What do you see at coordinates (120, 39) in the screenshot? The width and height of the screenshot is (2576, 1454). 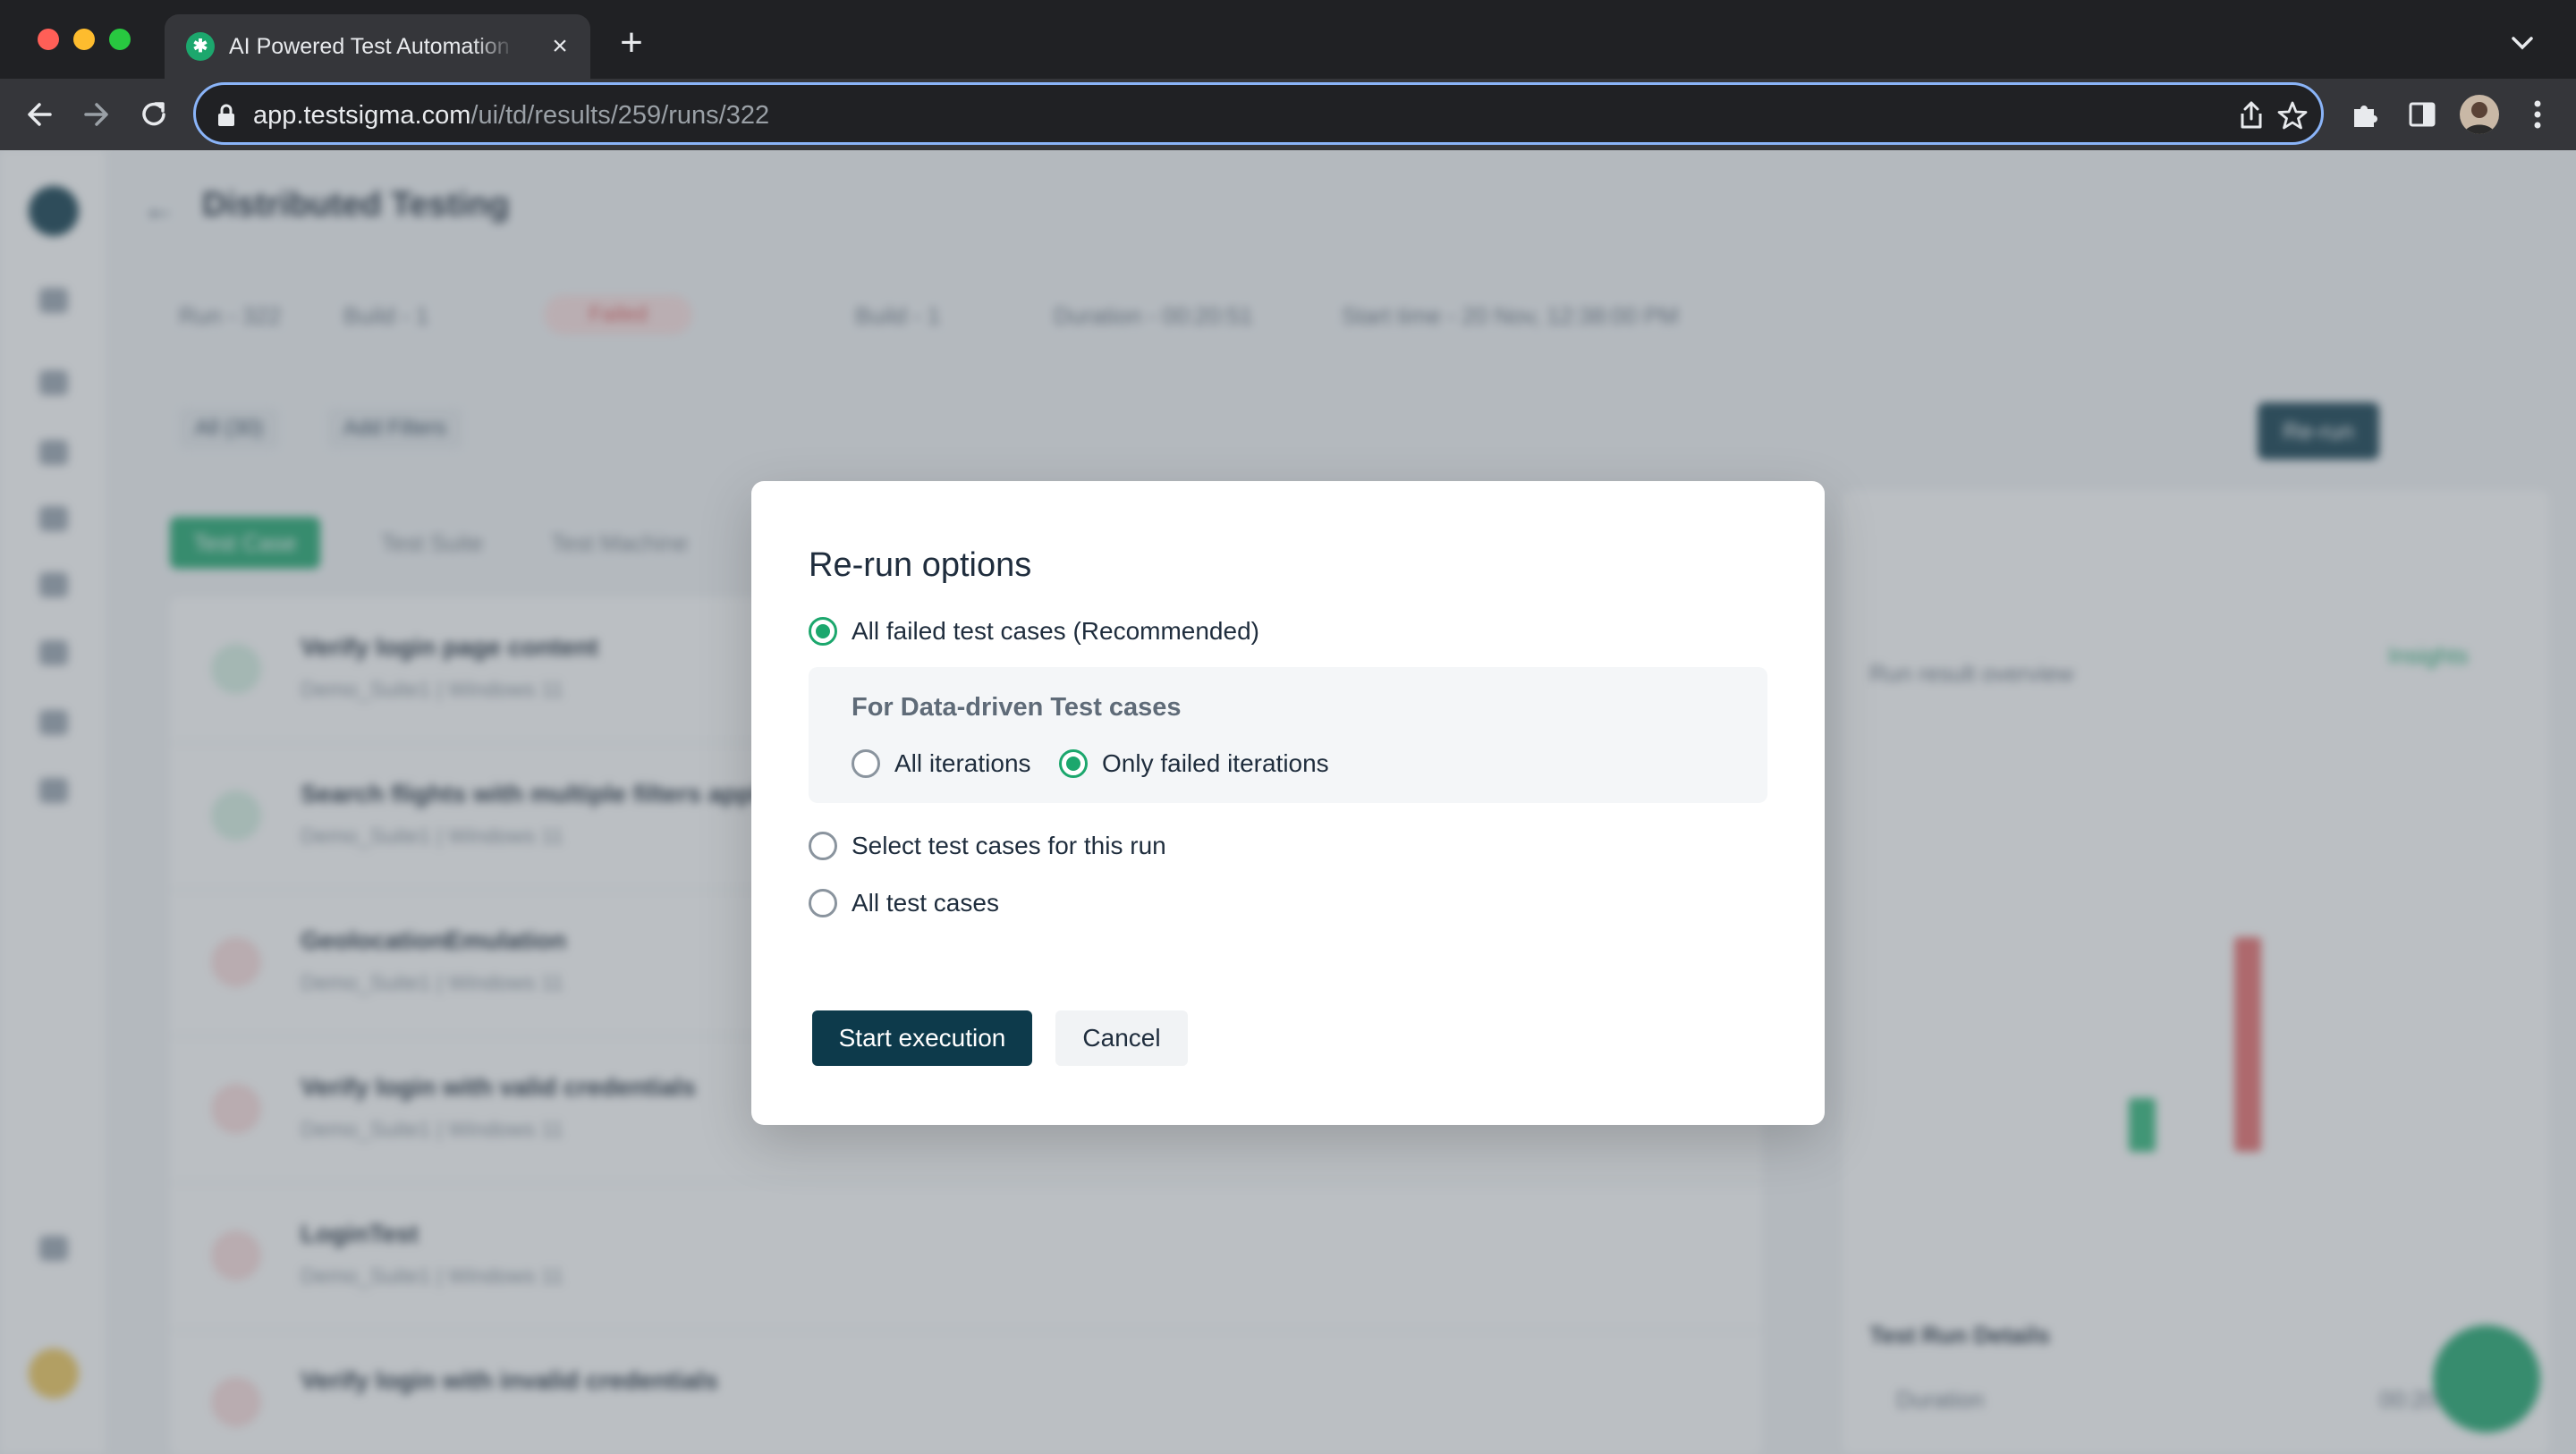 I see `maximize-window-button` at bounding box center [120, 39].